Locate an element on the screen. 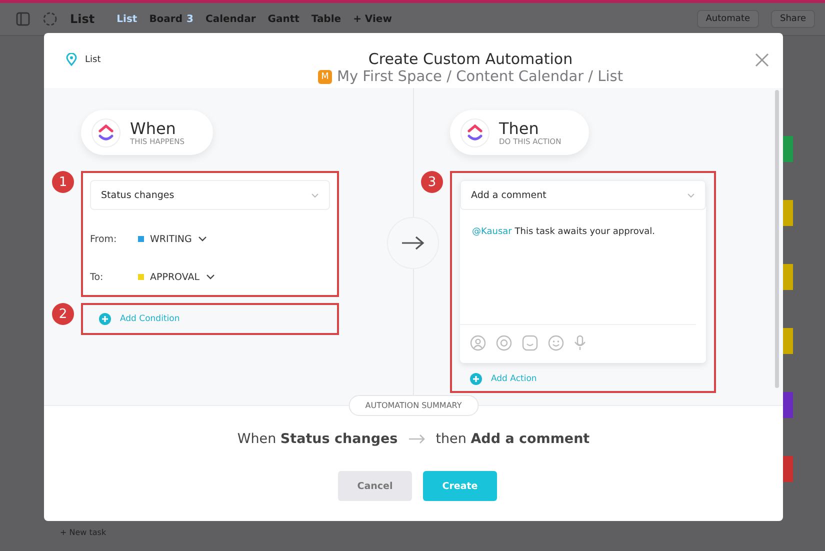 The height and width of the screenshot is (551, 825). cancel-button: Cancel is located at coordinates (375, 486).